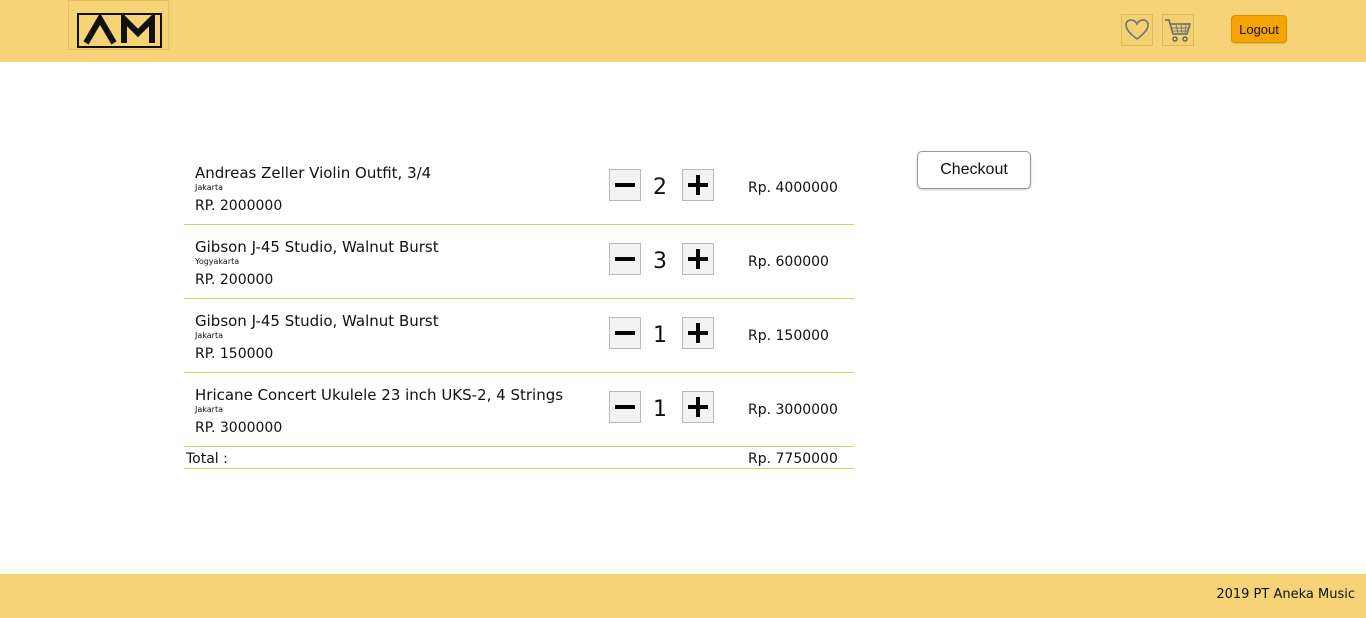 The width and height of the screenshot is (1366, 618). I want to click on logo, so click(118, 25).